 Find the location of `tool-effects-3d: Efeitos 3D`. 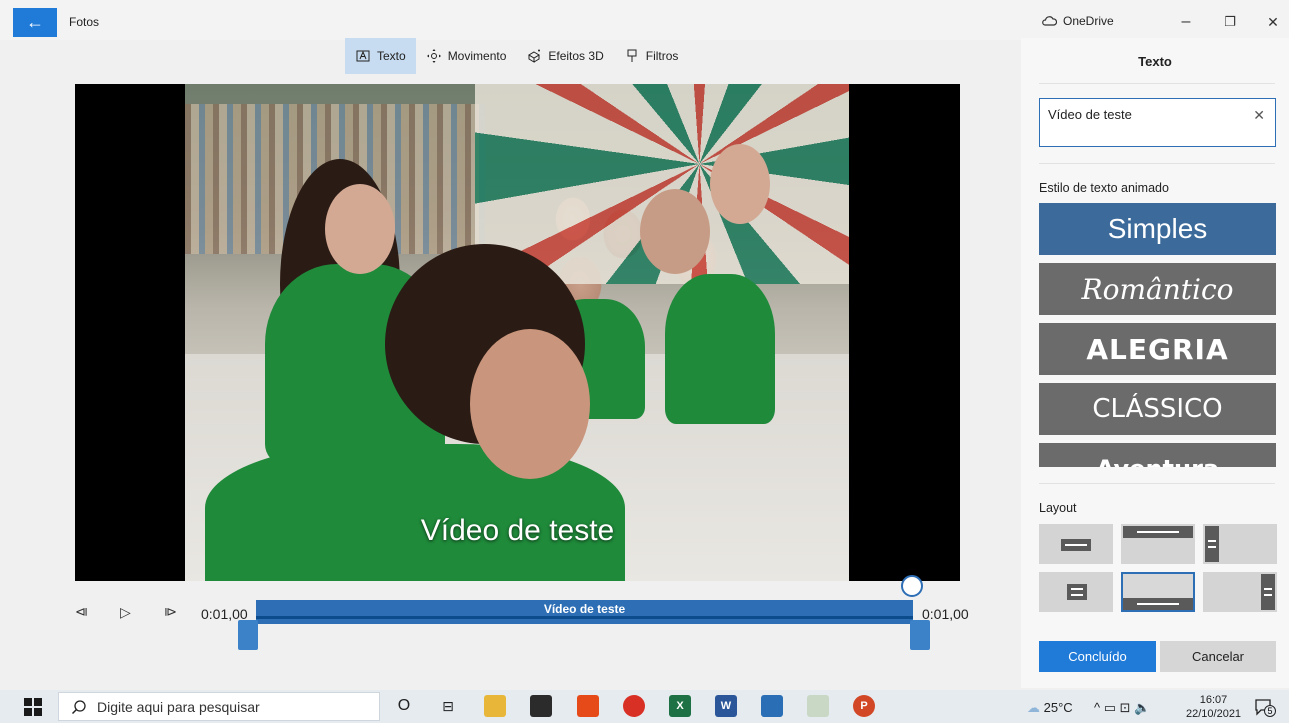

tool-effects-3d: Efeitos 3D is located at coordinates (564, 56).